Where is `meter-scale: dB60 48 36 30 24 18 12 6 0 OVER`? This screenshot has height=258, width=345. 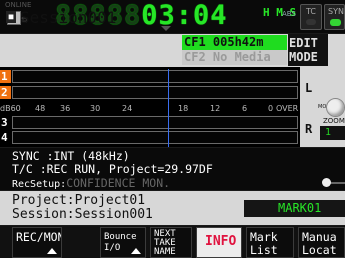 meter-scale: dB60 48 36 30 24 18 12 6 0 OVER is located at coordinates (150, 109).